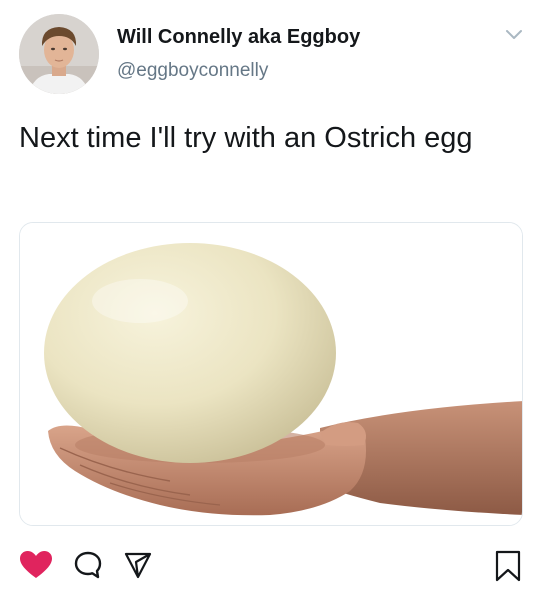  What do you see at coordinates (138, 565) in the screenshot?
I see `send-icon` at bounding box center [138, 565].